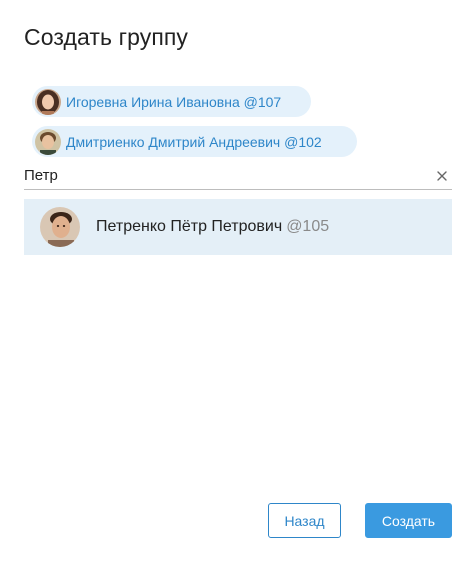 Image resolution: width=476 pixels, height=563 pixels. What do you see at coordinates (48, 101) in the screenshot?
I see `female-avatar-icon` at bounding box center [48, 101].